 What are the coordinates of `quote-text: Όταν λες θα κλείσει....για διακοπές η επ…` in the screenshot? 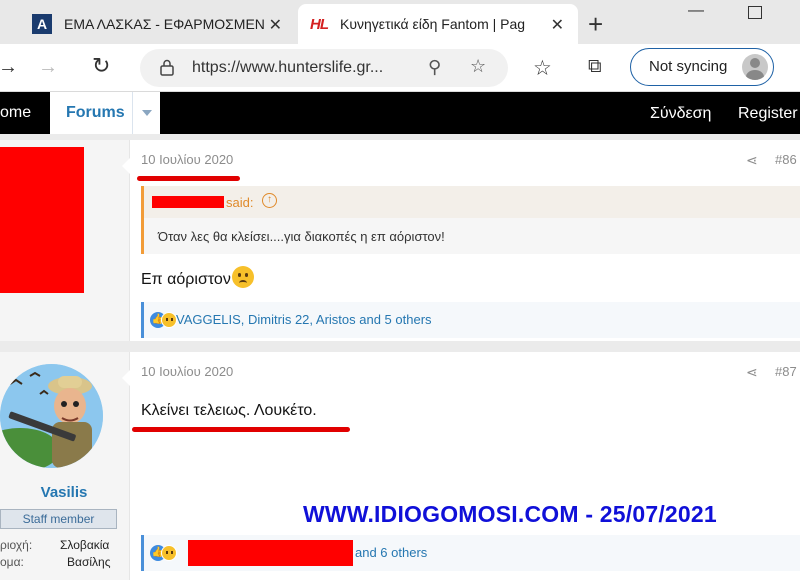 It's located at (301, 236).